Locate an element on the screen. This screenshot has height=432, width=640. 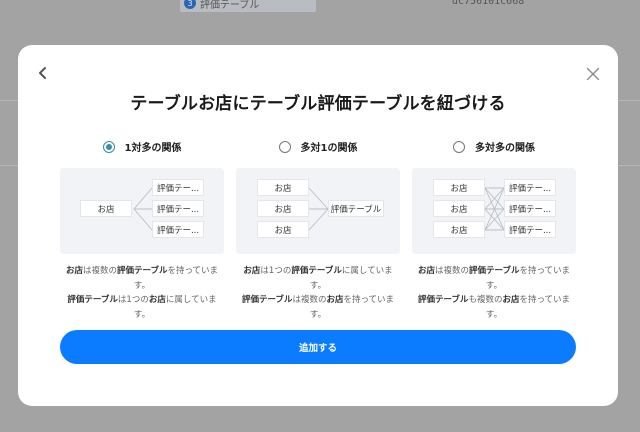
option-label: 1対多の関係 is located at coordinates (153, 148).